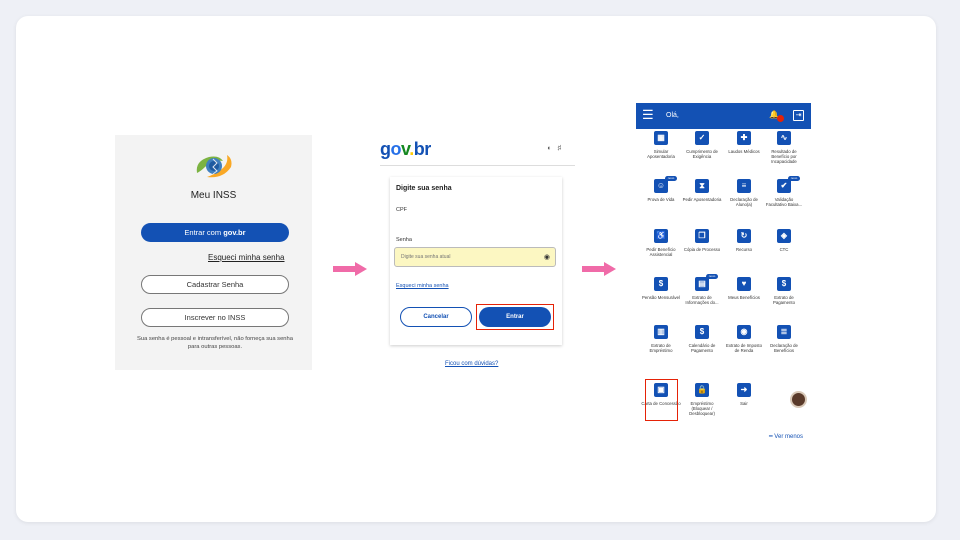 The image size is (960, 540). What do you see at coordinates (661, 297) in the screenshot?
I see `service-label: Pensão Mensurável` at bounding box center [661, 297].